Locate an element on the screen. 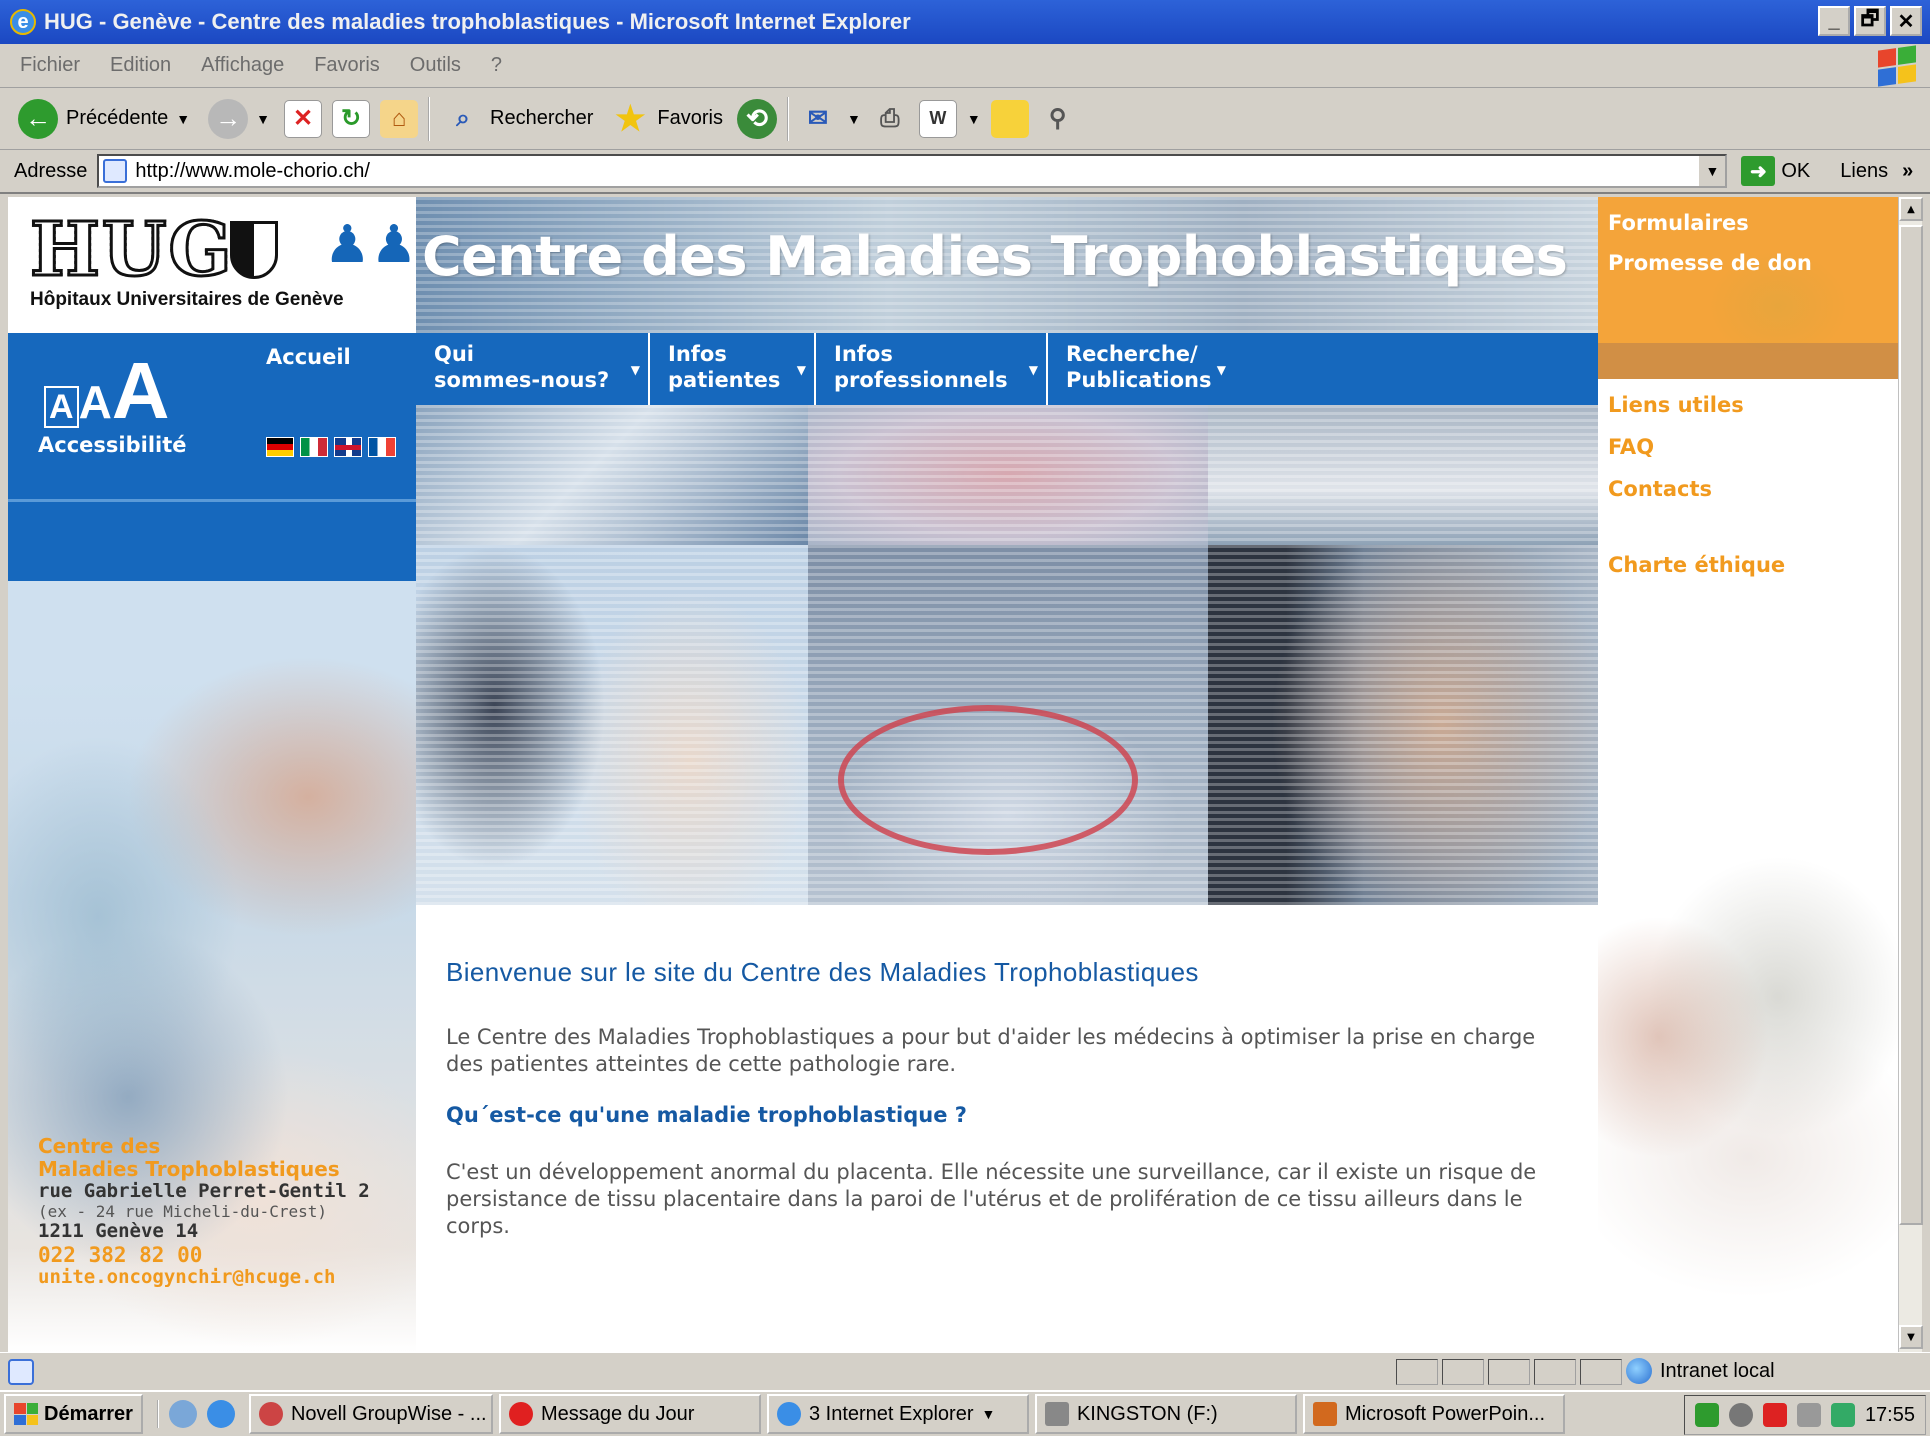 The width and height of the screenshot is (1930, 1436). tray-volume-icon is located at coordinates (1740, 1415).